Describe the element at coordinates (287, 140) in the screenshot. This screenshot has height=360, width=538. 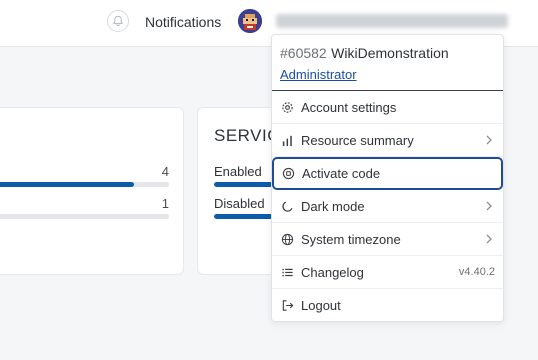
I see `bar-chart-icon` at that location.